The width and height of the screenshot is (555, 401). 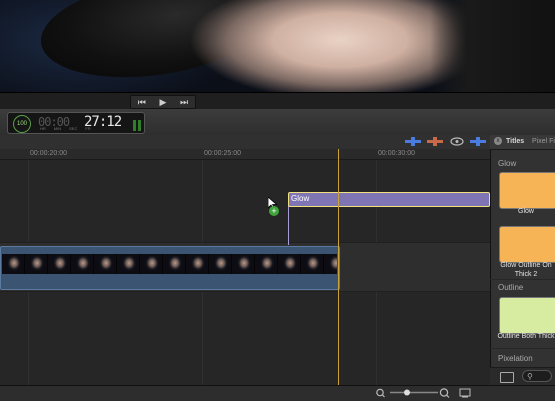 I want to click on connection-line, so click(x=288, y=225).